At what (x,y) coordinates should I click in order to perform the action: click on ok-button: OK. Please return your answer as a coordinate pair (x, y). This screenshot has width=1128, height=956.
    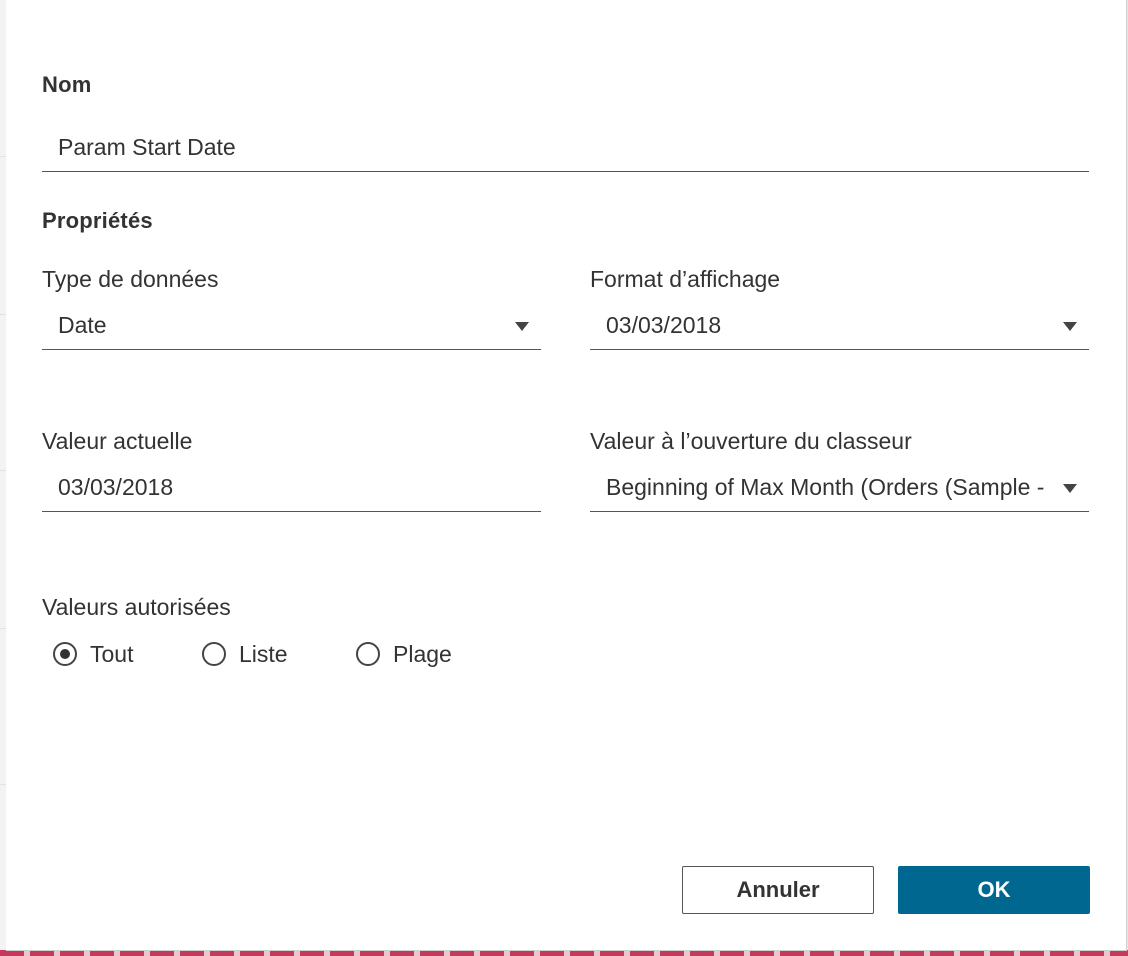
    Looking at the image, I should click on (994, 890).